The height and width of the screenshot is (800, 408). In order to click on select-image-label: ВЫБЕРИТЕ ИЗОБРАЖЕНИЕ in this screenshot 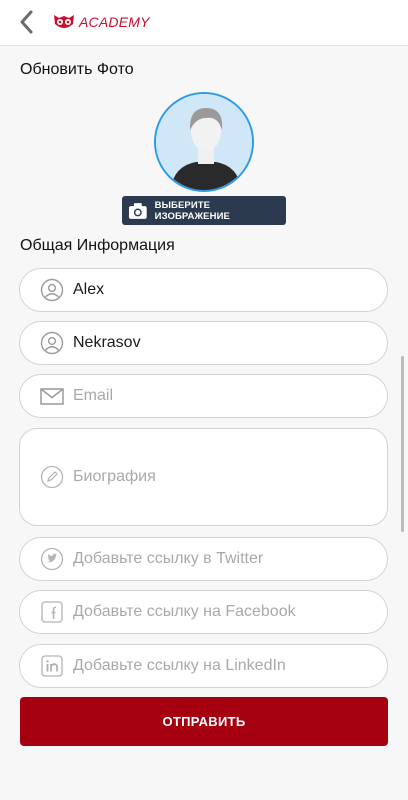, I will do `click(192, 210)`.